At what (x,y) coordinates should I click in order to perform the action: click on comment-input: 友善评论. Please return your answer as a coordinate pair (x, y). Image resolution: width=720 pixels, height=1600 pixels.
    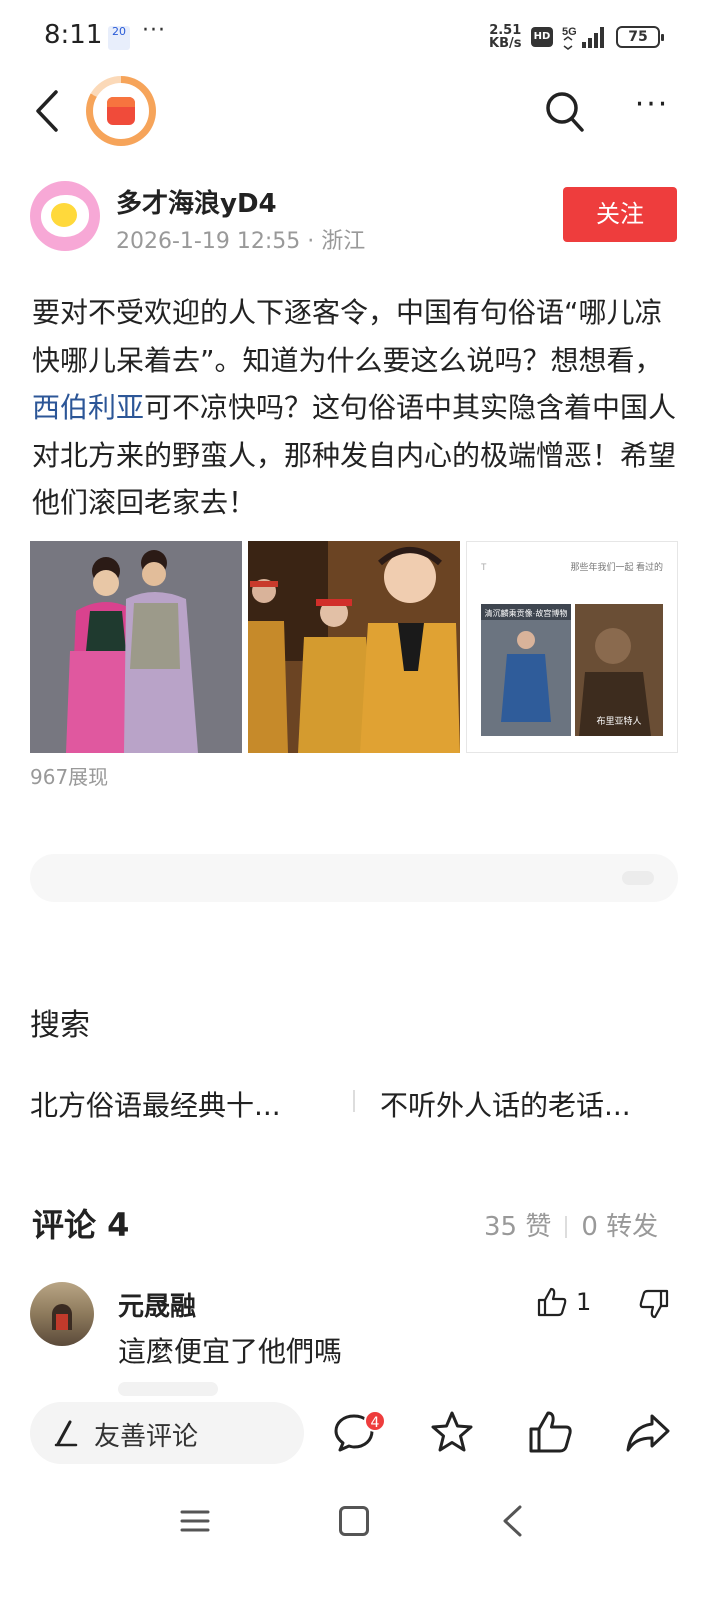
    Looking at the image, I should click on (167, 1433).